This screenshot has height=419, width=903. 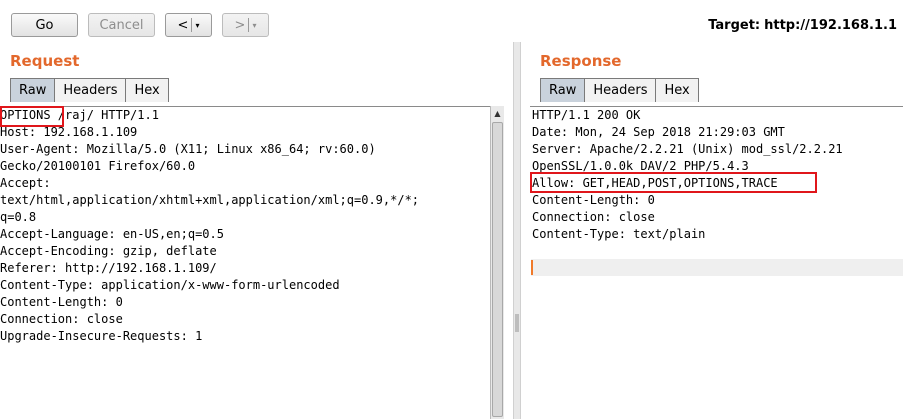 What do you see at coordinates (497, 114) in the screenshot?
I see `scroll-up-arrow-icon: ▲` at bounding box center [497, 114].